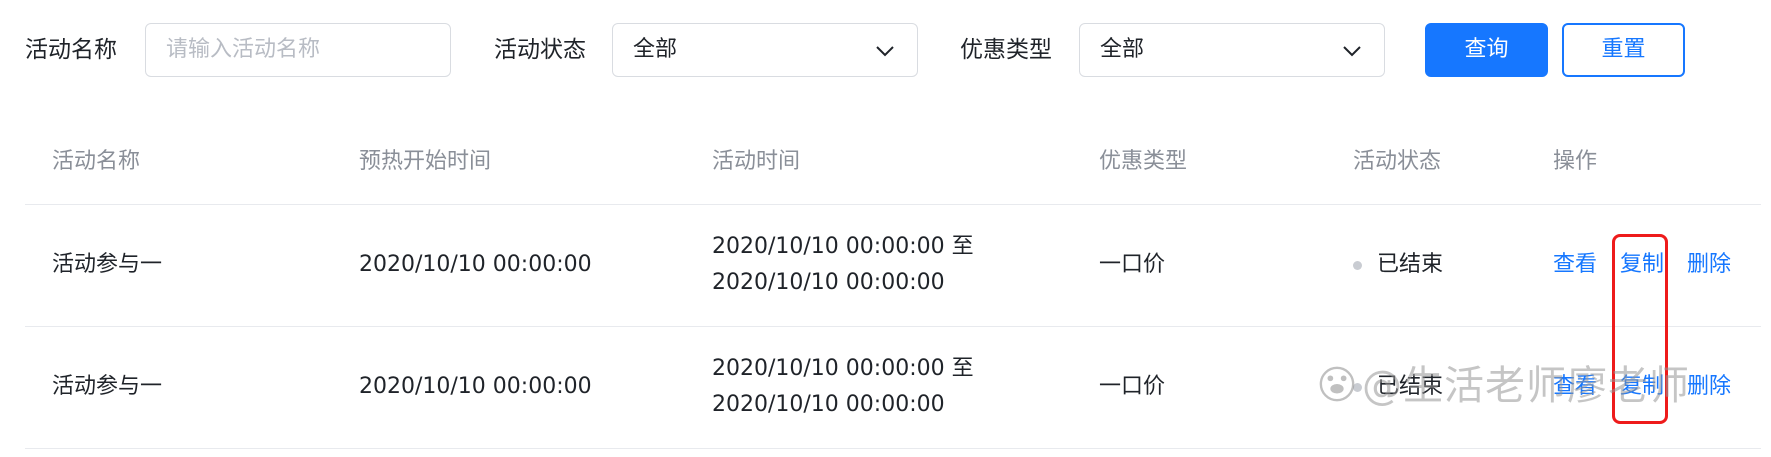  Describe the element at coordinates (1122, 49) in the screenshot. I see `discount-type-value: 全部` at that location.